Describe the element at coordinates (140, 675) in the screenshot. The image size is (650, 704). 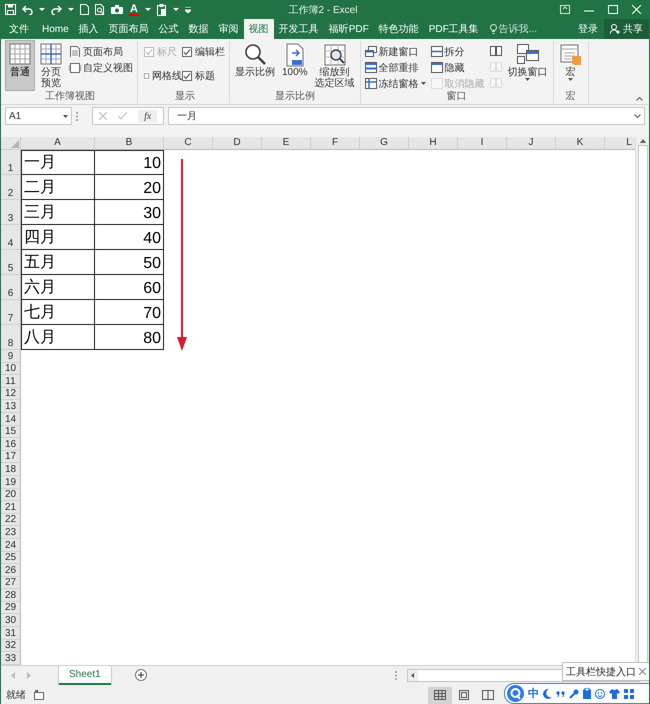
I see `add-sheet-icon` at that location.